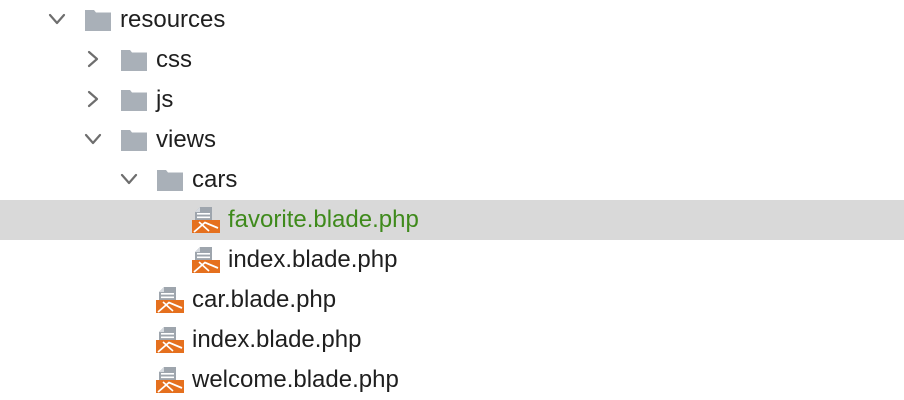 The height and width of the screenshot is (400, 904). What do you see at coordinates (452, 260) in the screenshot?
I see `tree-item-cars-index-blade: index.blade.php` at bounding box center [452, 260].